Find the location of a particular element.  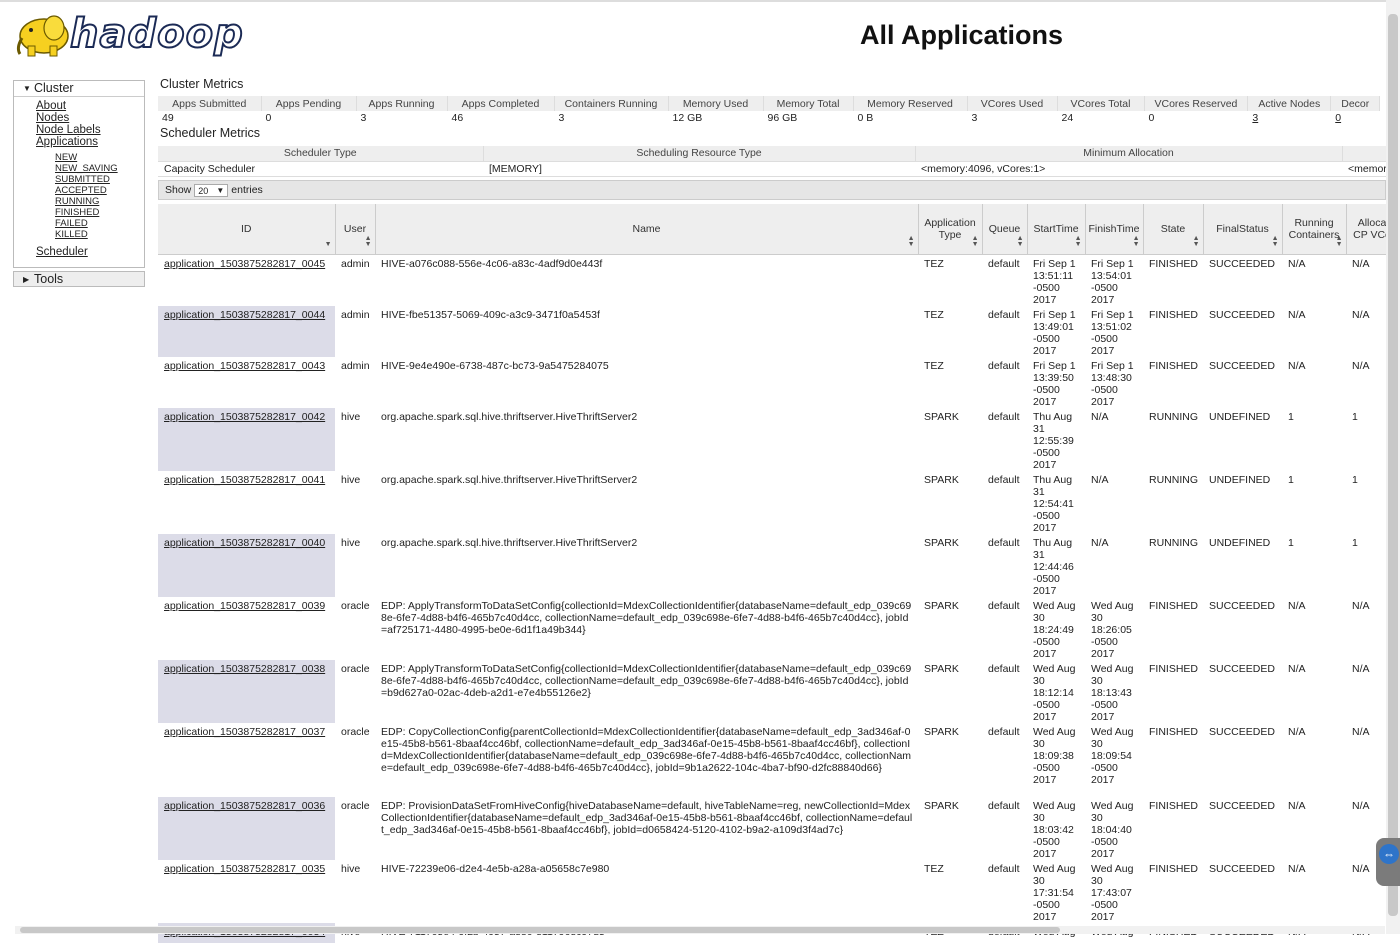

show-label: Show is located at coordinates (178, 190).